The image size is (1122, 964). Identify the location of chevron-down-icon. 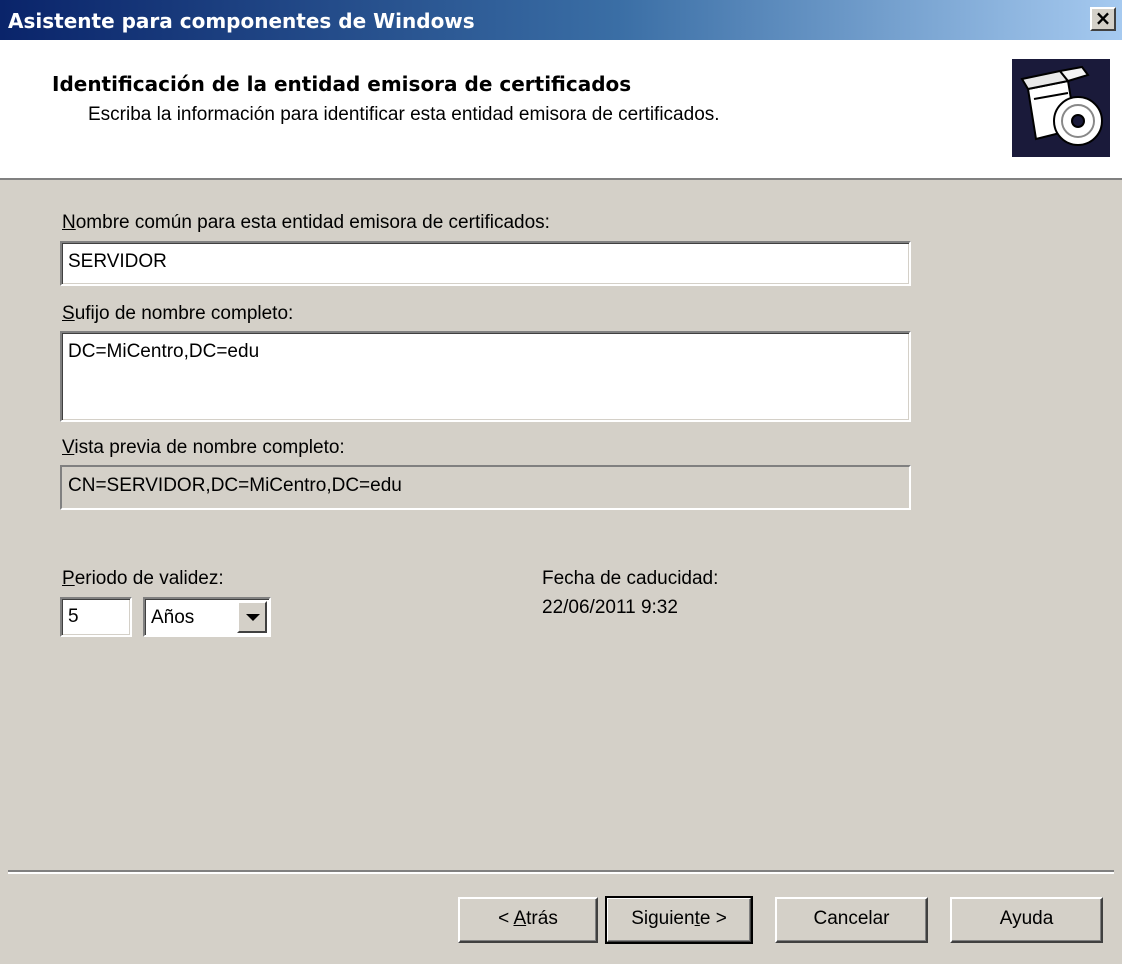
(253, 617).